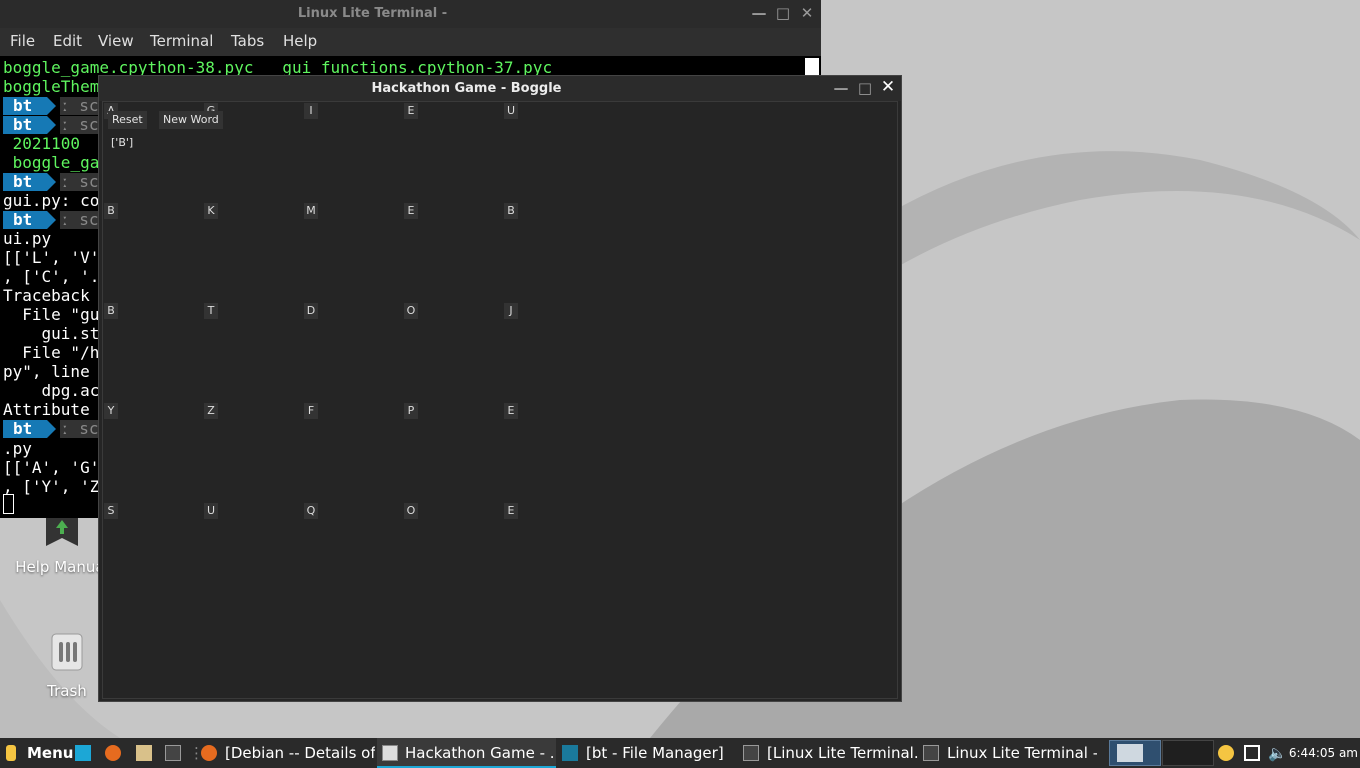 This screenshot has width=1360, height=768. Describe the element at coordinates (181, 41) in the screenshot. I see `menu-terminal: Terminal` at that location.